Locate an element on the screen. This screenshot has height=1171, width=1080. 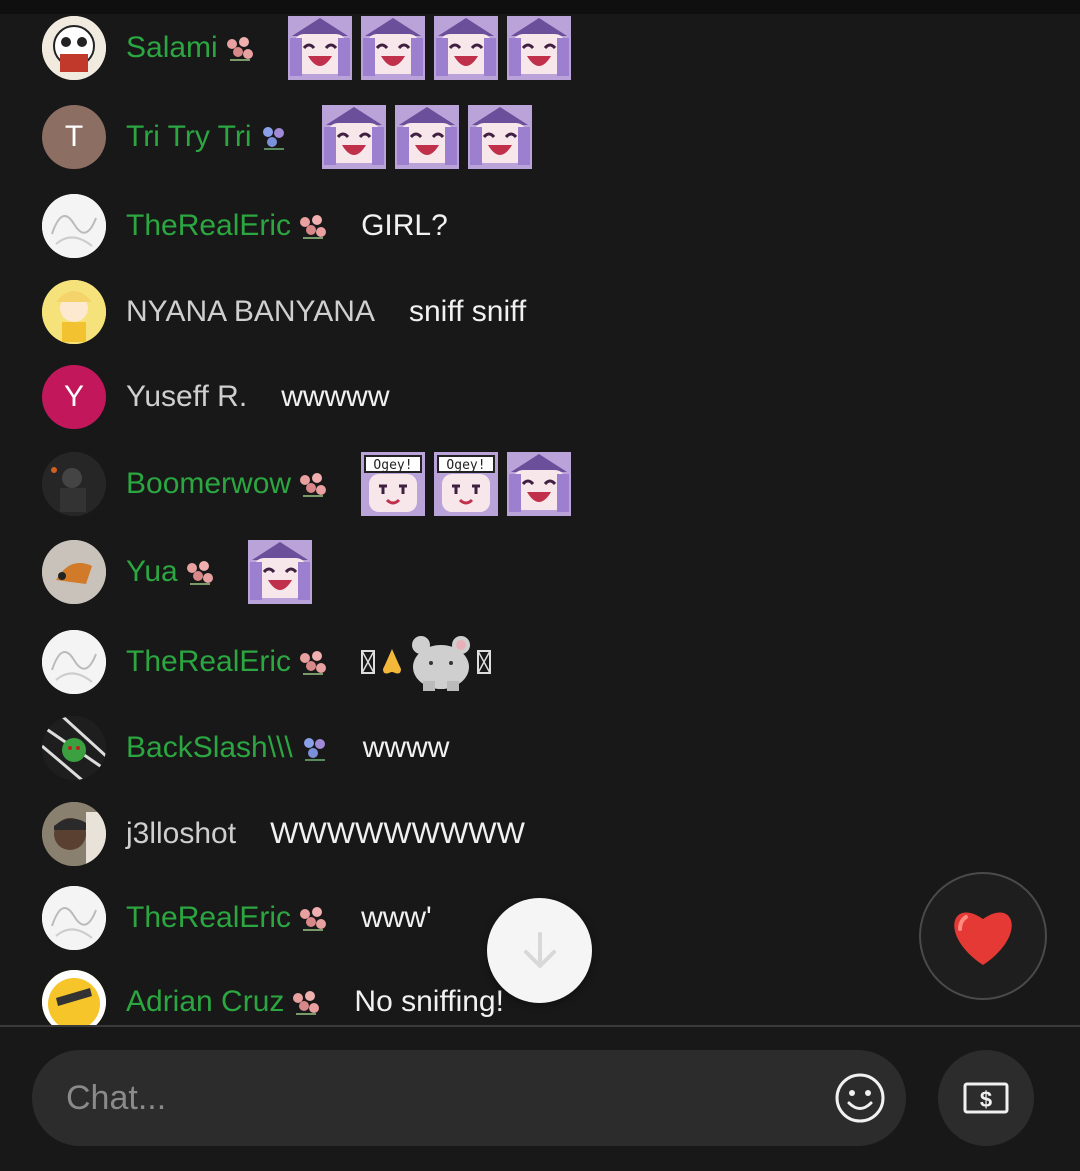
arrow-down-icon is located at coordinates (539, 949).